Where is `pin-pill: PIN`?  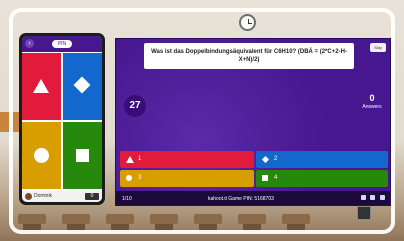
pin-pill: PIN is located at coordinates (62, 44).